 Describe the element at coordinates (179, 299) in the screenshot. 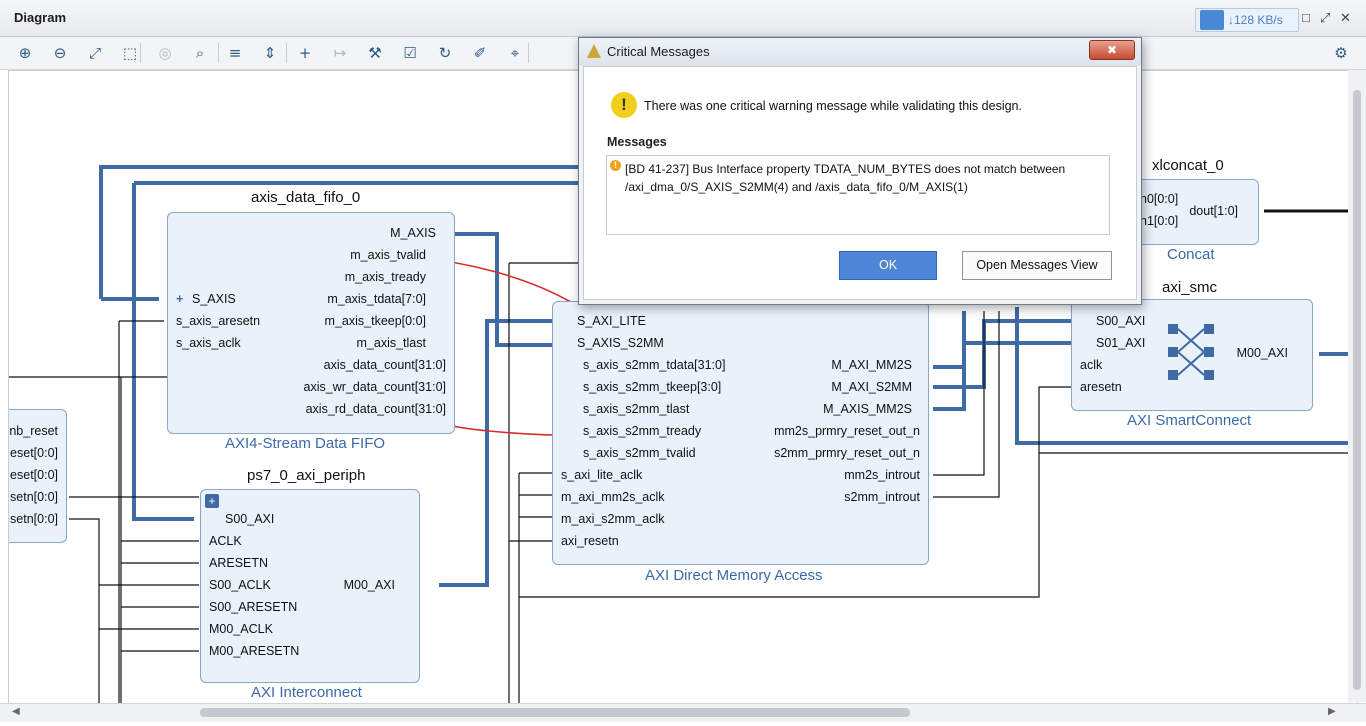

I see `plus-icon: +` at that location.